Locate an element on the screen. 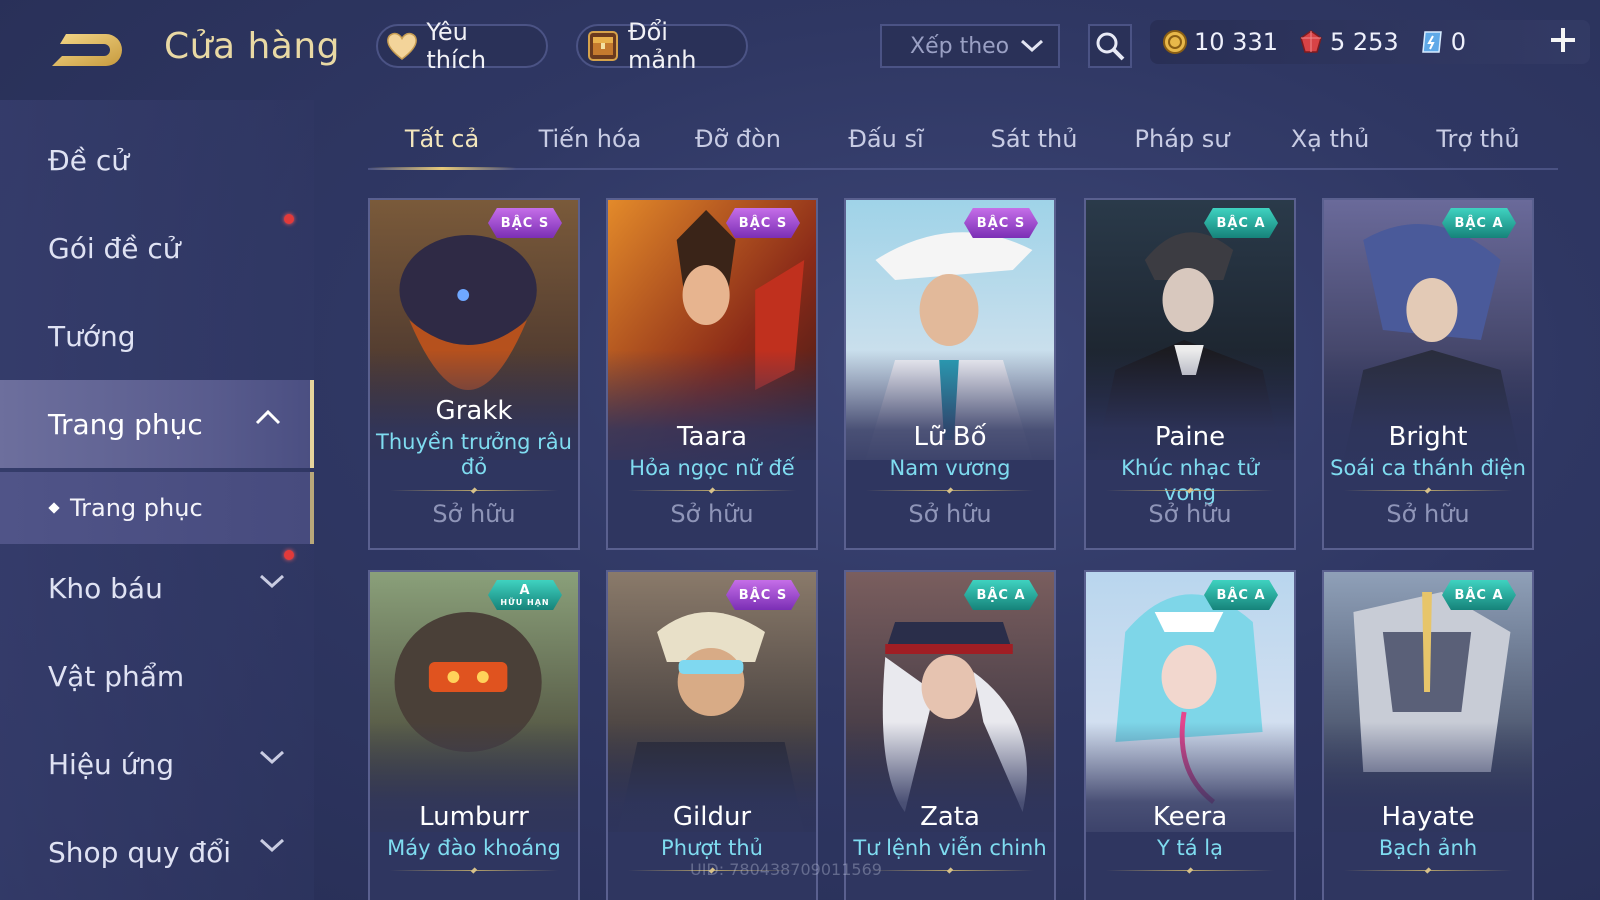 The image size is (1600, 900). sidebar-item-items: Vật phẩm is located at coordinates (157, 676).